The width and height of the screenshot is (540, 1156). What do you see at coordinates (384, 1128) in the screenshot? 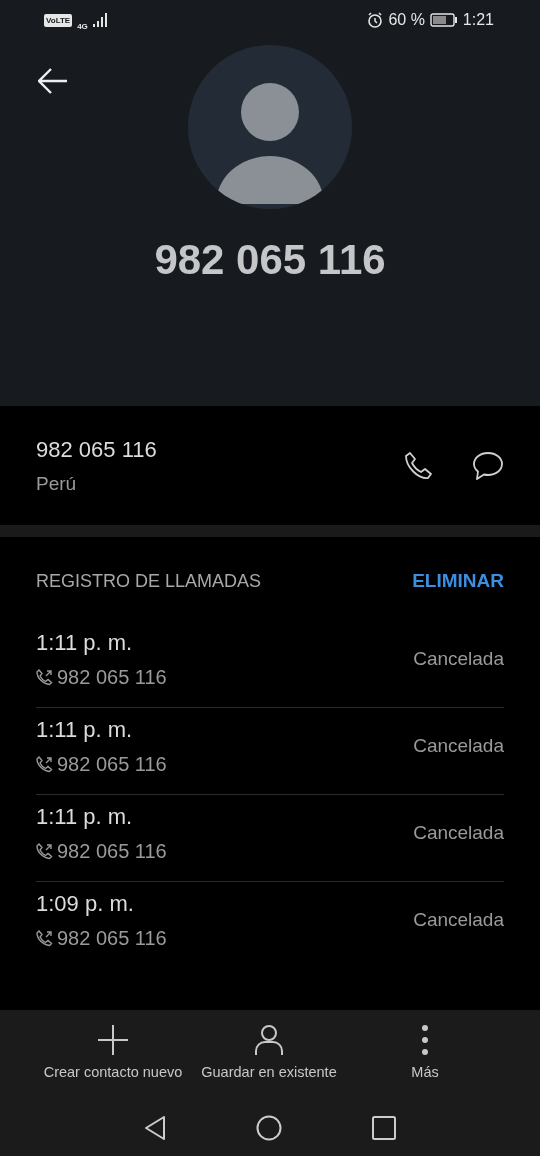
I see `recents-nav-icon` at bounding box center [384, 1128].